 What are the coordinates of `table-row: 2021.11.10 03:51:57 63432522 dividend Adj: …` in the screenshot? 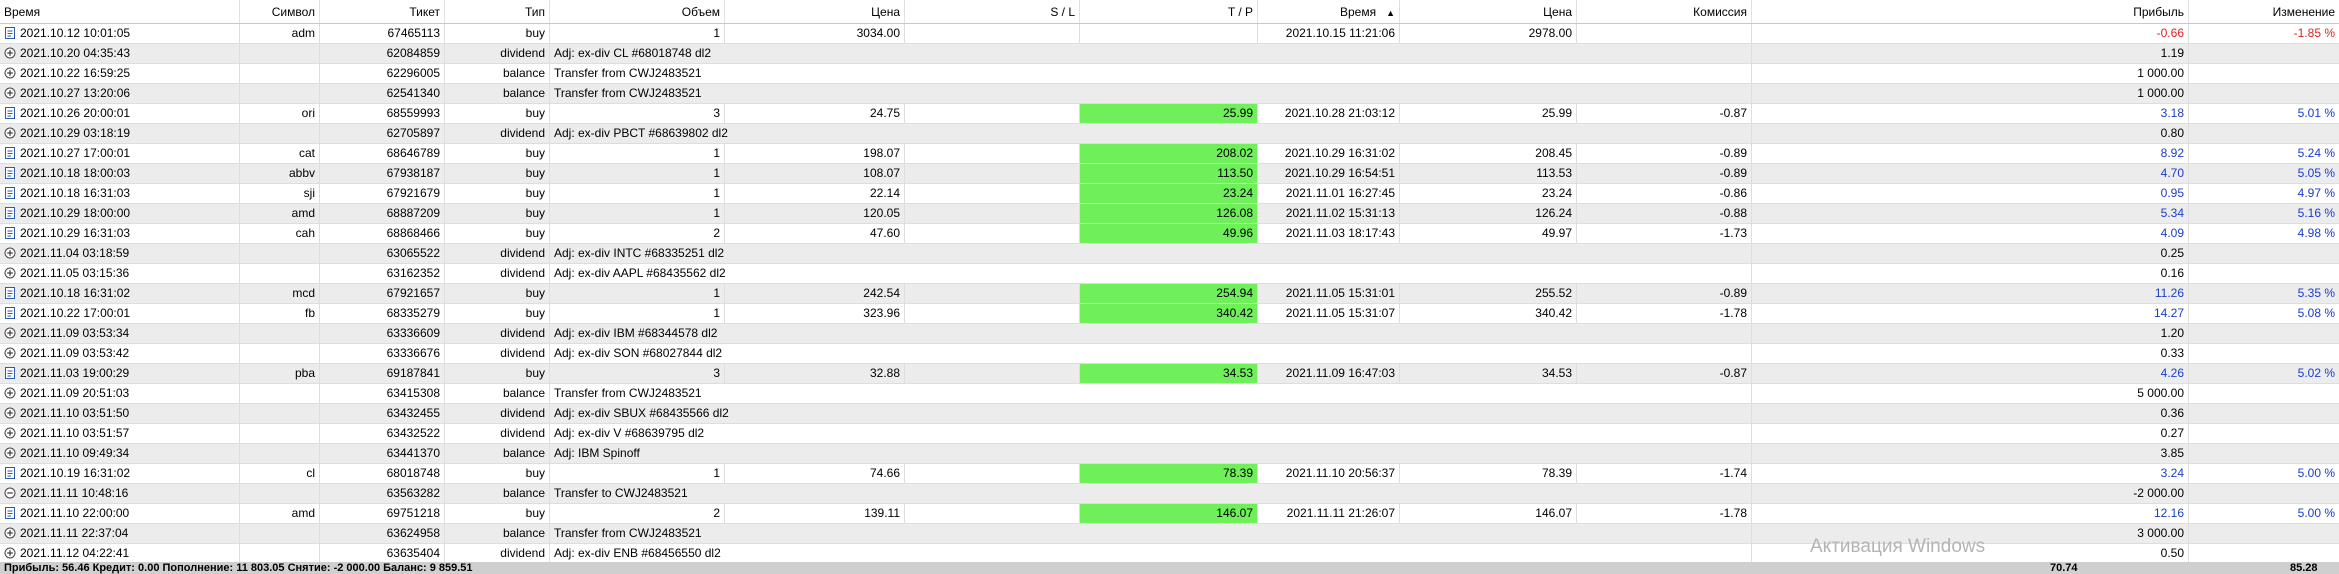 It's located at (1169, 434).